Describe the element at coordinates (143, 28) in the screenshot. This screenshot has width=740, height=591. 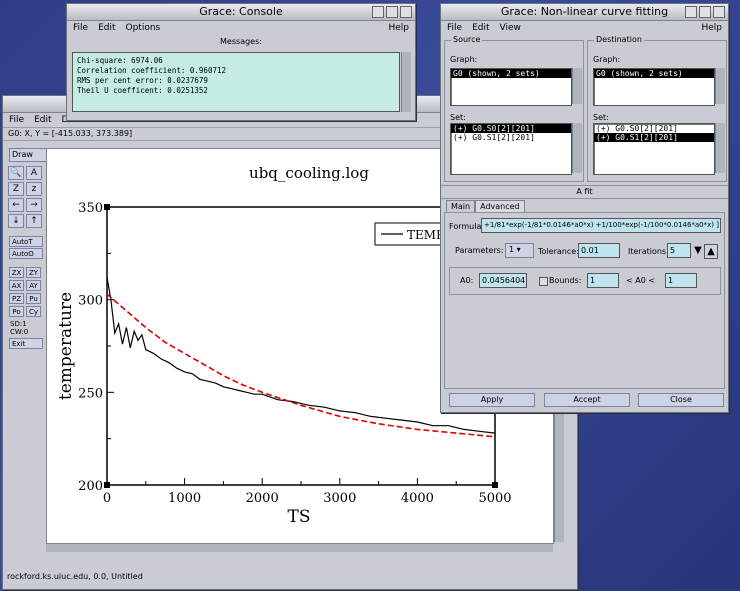
I see `console-menu-options: Options` at that location.